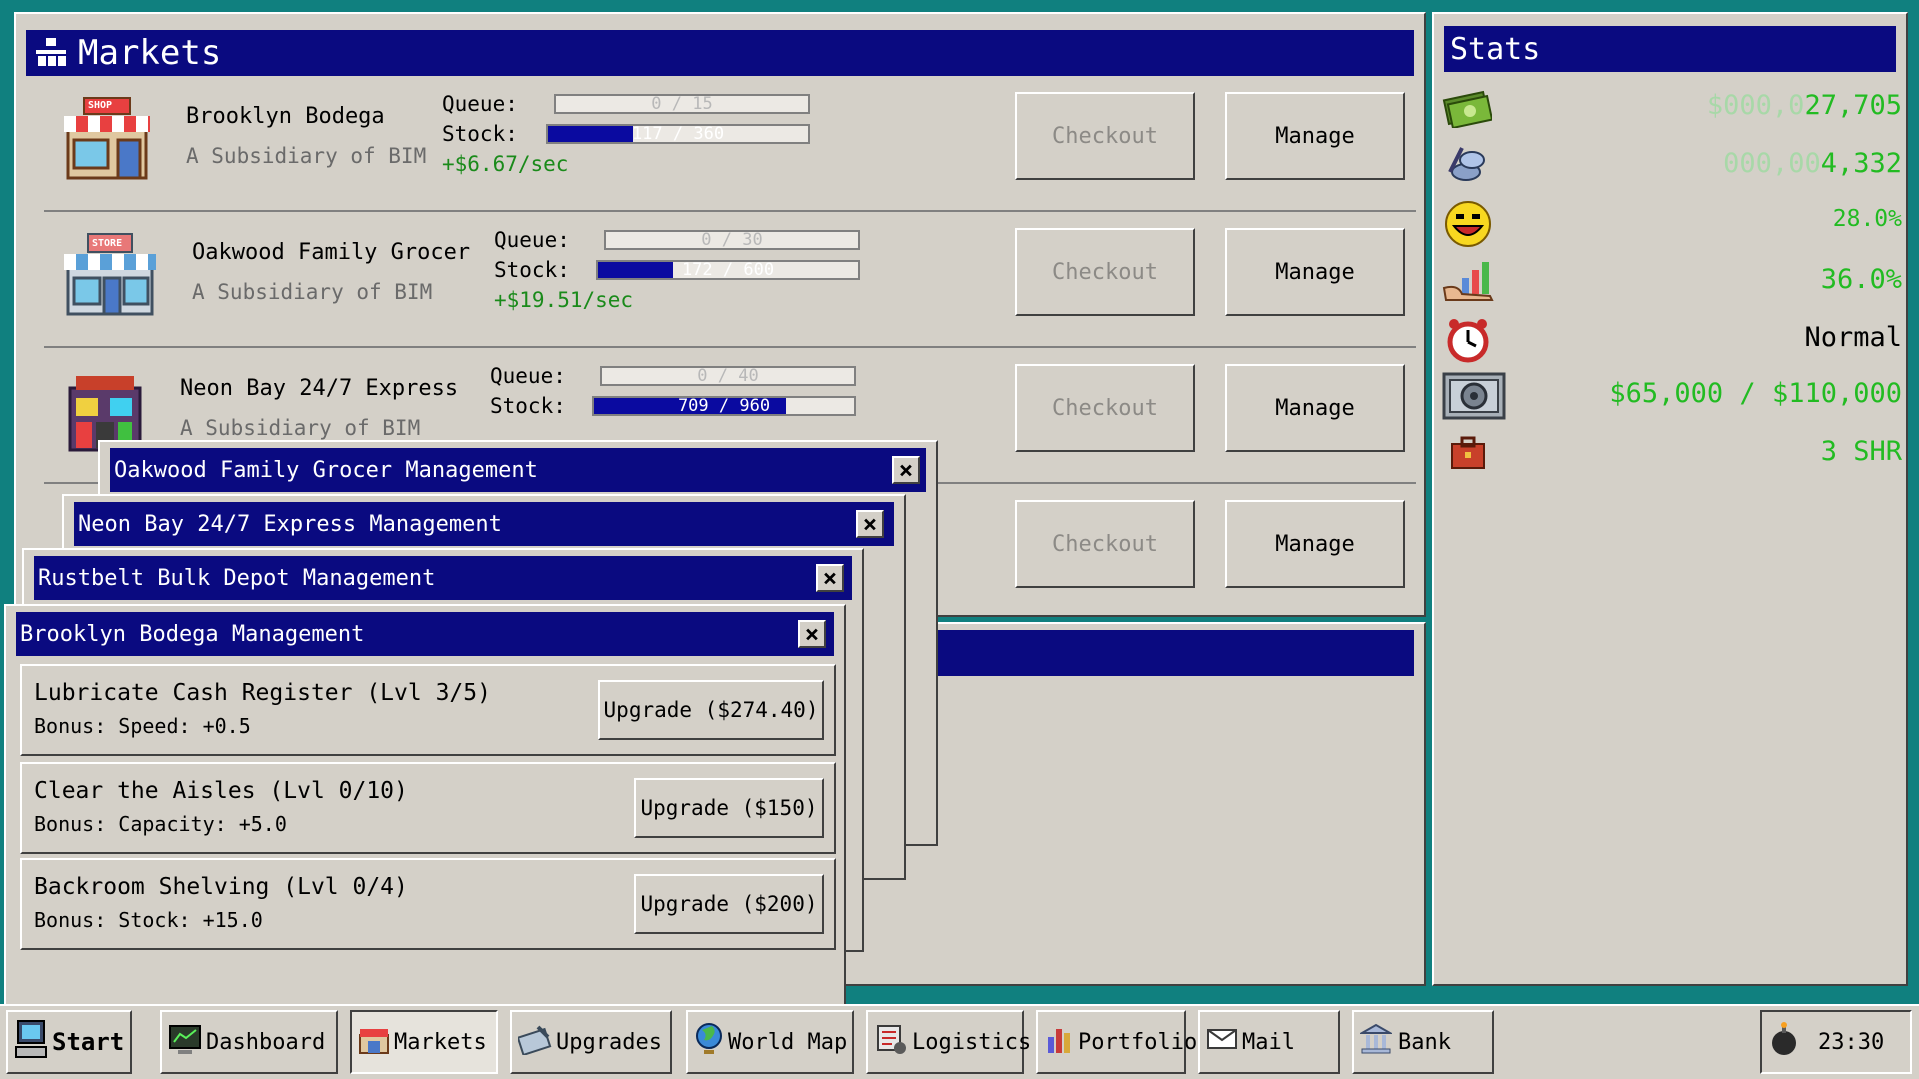  I want to click on queue-bar: 0 / 40, so click(728, 376).